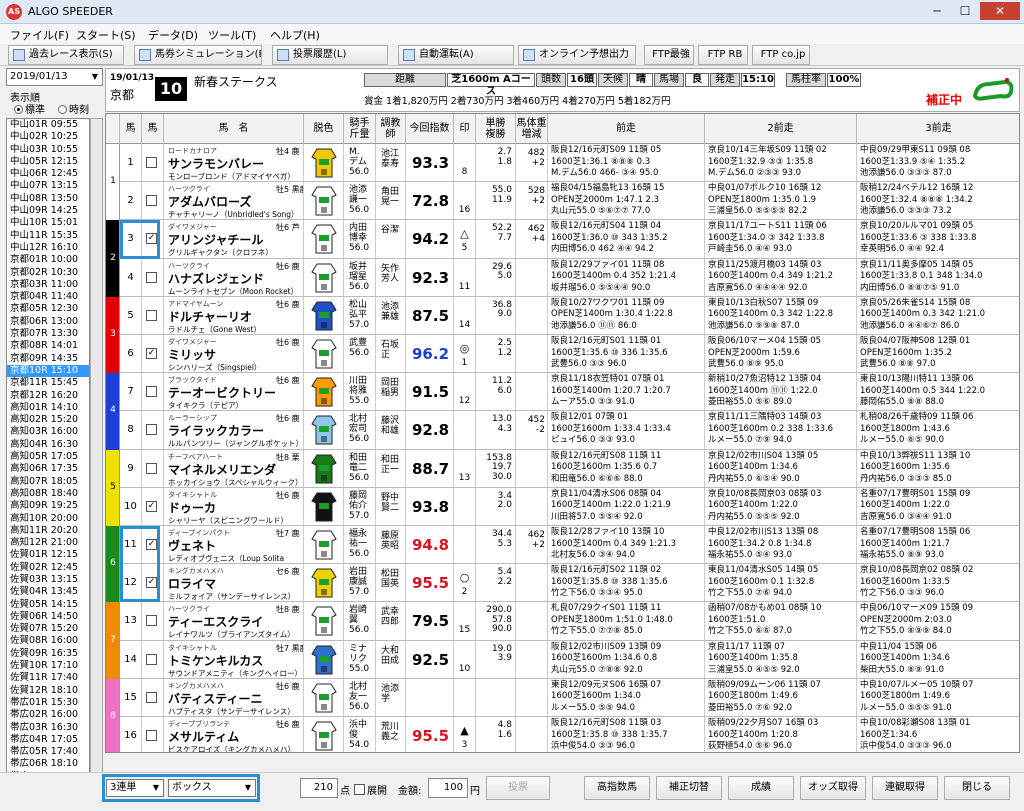 Image resolution: width=1024 pixels, height=811 pixels. I want to click on race-list-item: 京都05R 12:30, so click(48, 309).